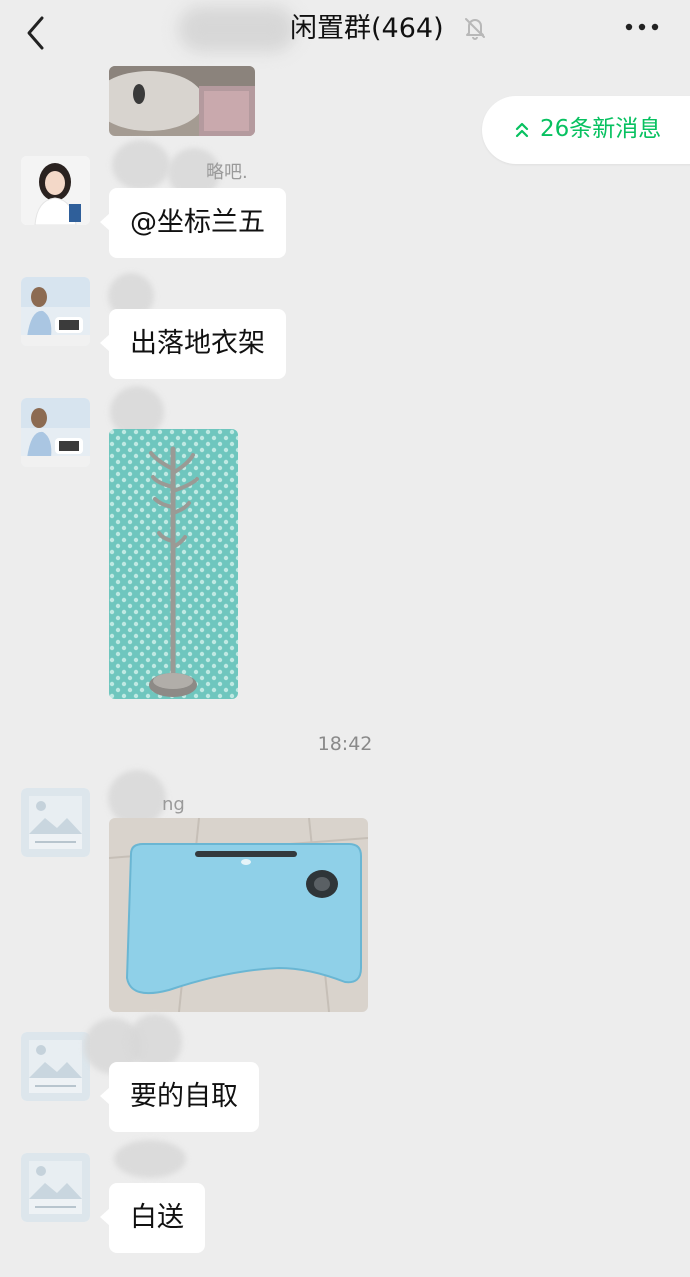 This screenshot has height=1277, width=690. What do you see at coordinates (182, 101) in the screenshot?
I see `previous-image-message` at bounding box center [182, 101].